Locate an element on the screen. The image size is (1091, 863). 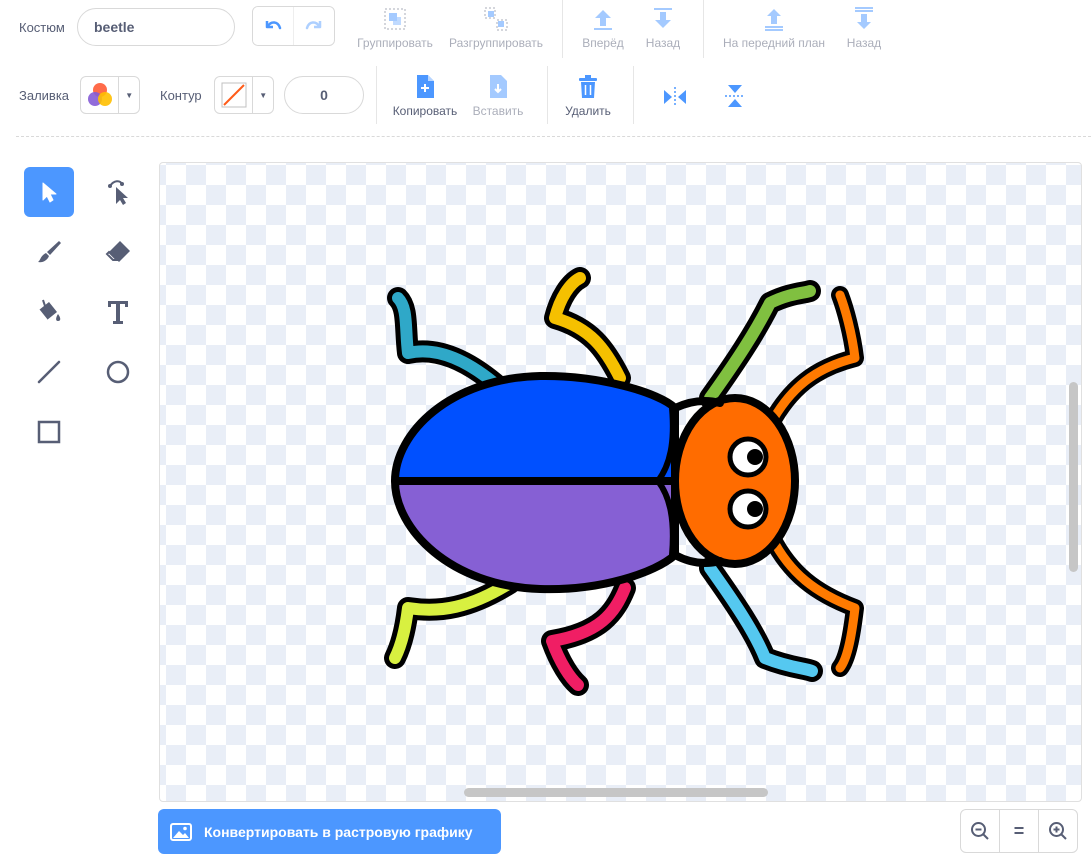
brush-tool is located at coordinates (49, 252).